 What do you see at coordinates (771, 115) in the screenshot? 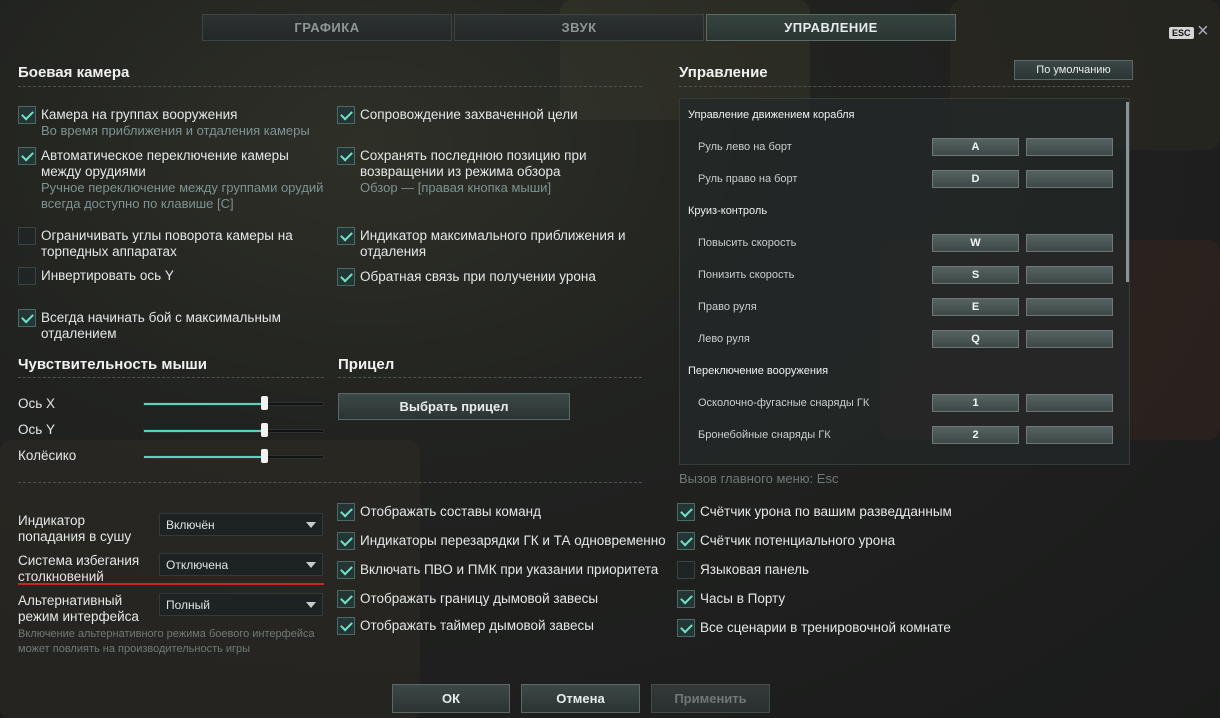
I see `keybind-group-title: Управление движением корабля` at bounding box center [771, 115].